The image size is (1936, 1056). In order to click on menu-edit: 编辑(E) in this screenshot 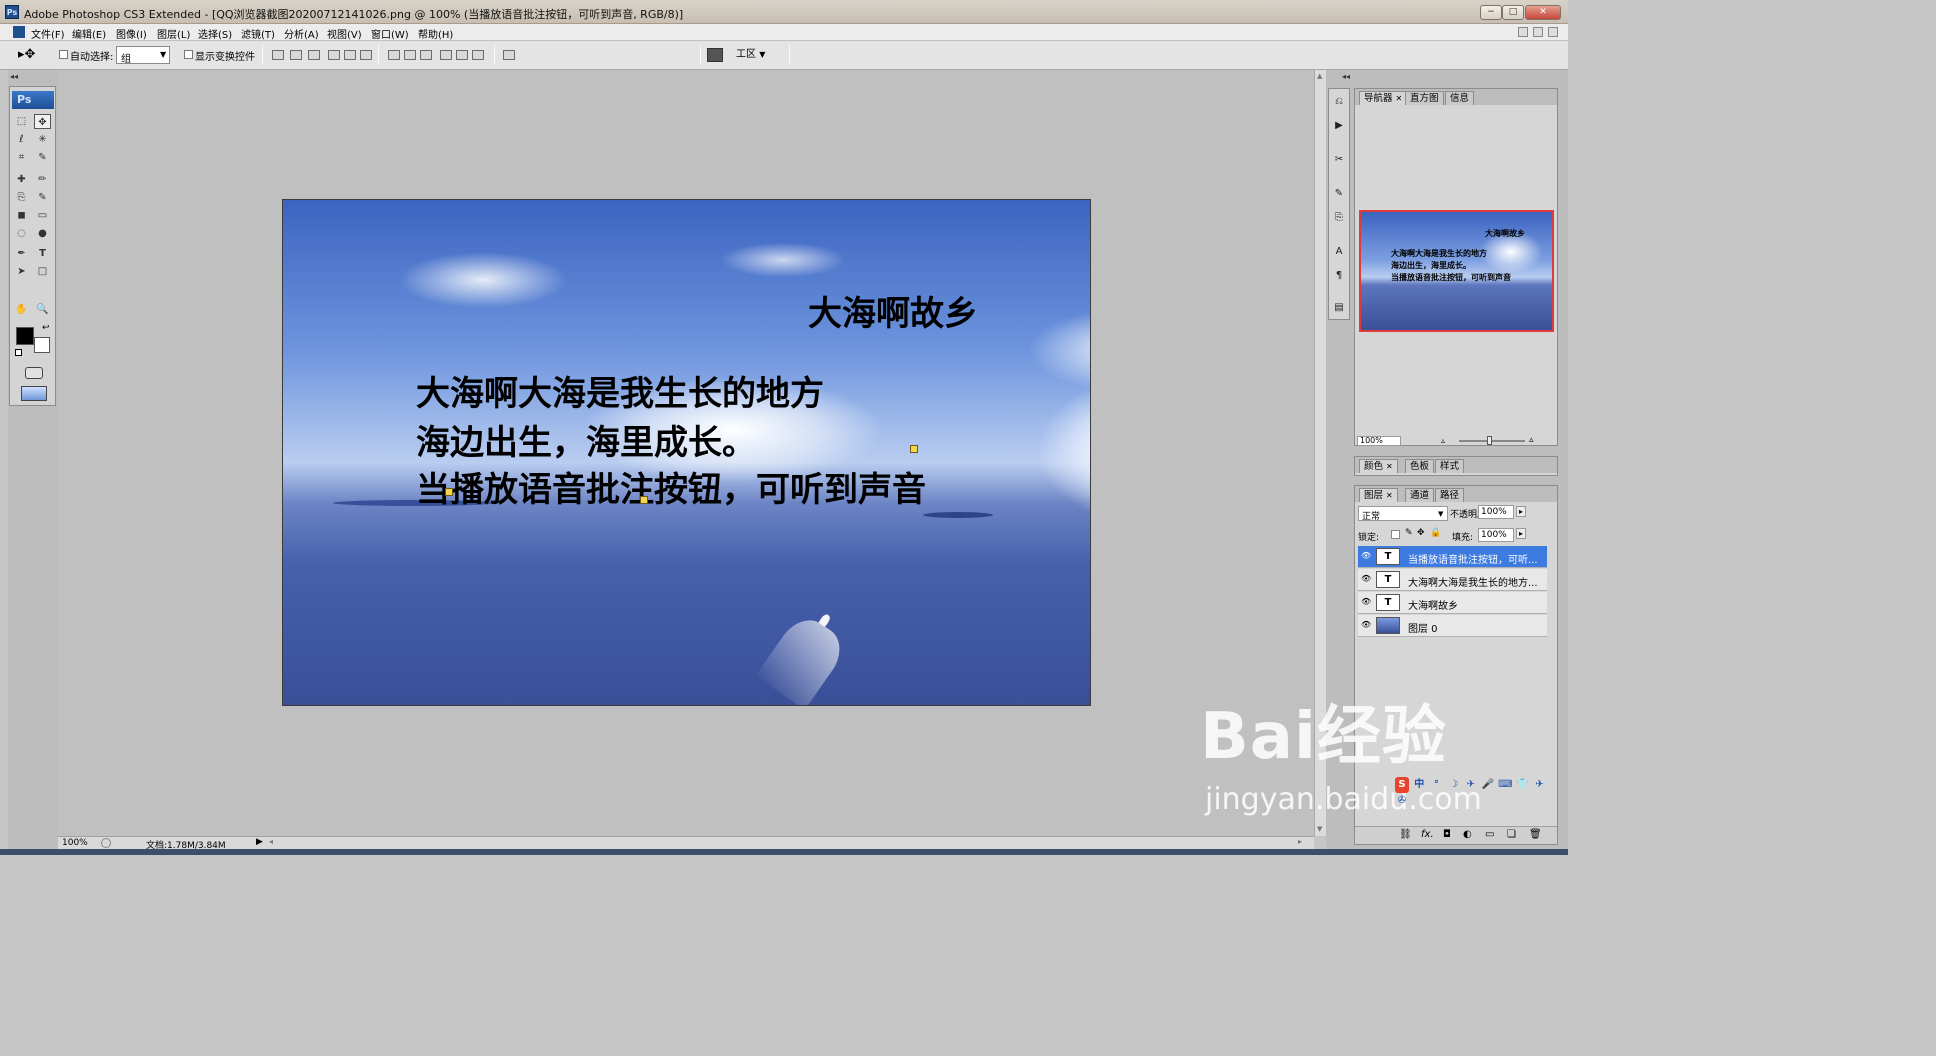, I will do `click(89, 33)`.